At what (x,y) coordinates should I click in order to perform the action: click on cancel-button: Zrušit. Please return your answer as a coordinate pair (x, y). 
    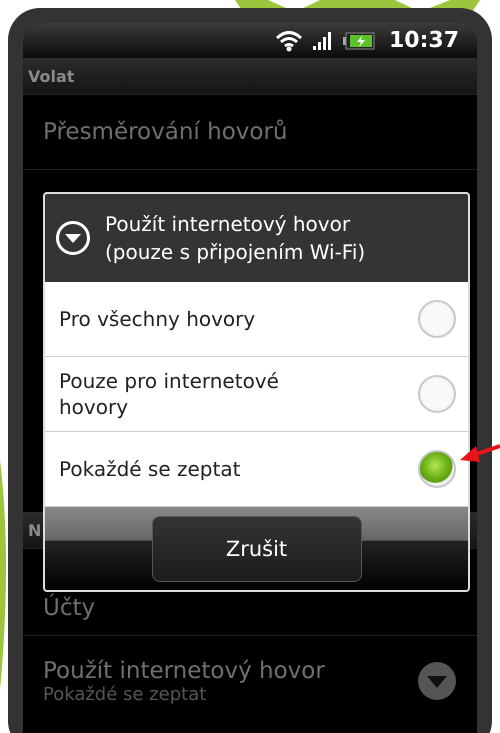
    Looking at the image, I should click on (257, 549).